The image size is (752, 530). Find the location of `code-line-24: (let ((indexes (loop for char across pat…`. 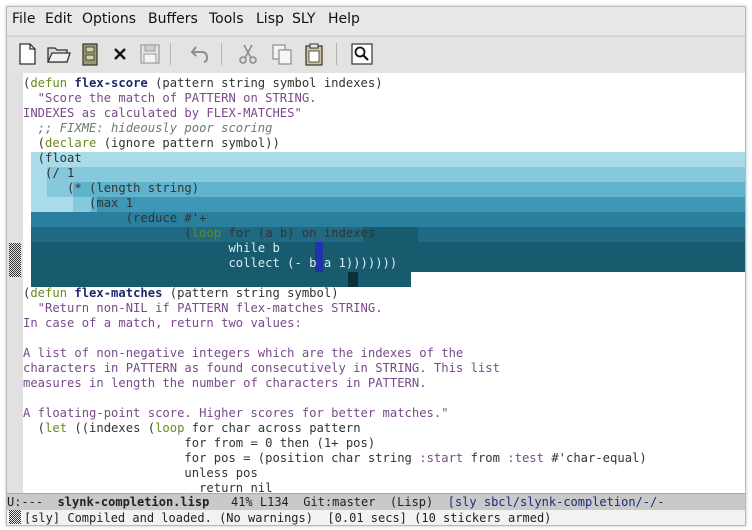

code-line-24: (let ((indexes (loop for char across pat… is located at coordinates (192, 428).